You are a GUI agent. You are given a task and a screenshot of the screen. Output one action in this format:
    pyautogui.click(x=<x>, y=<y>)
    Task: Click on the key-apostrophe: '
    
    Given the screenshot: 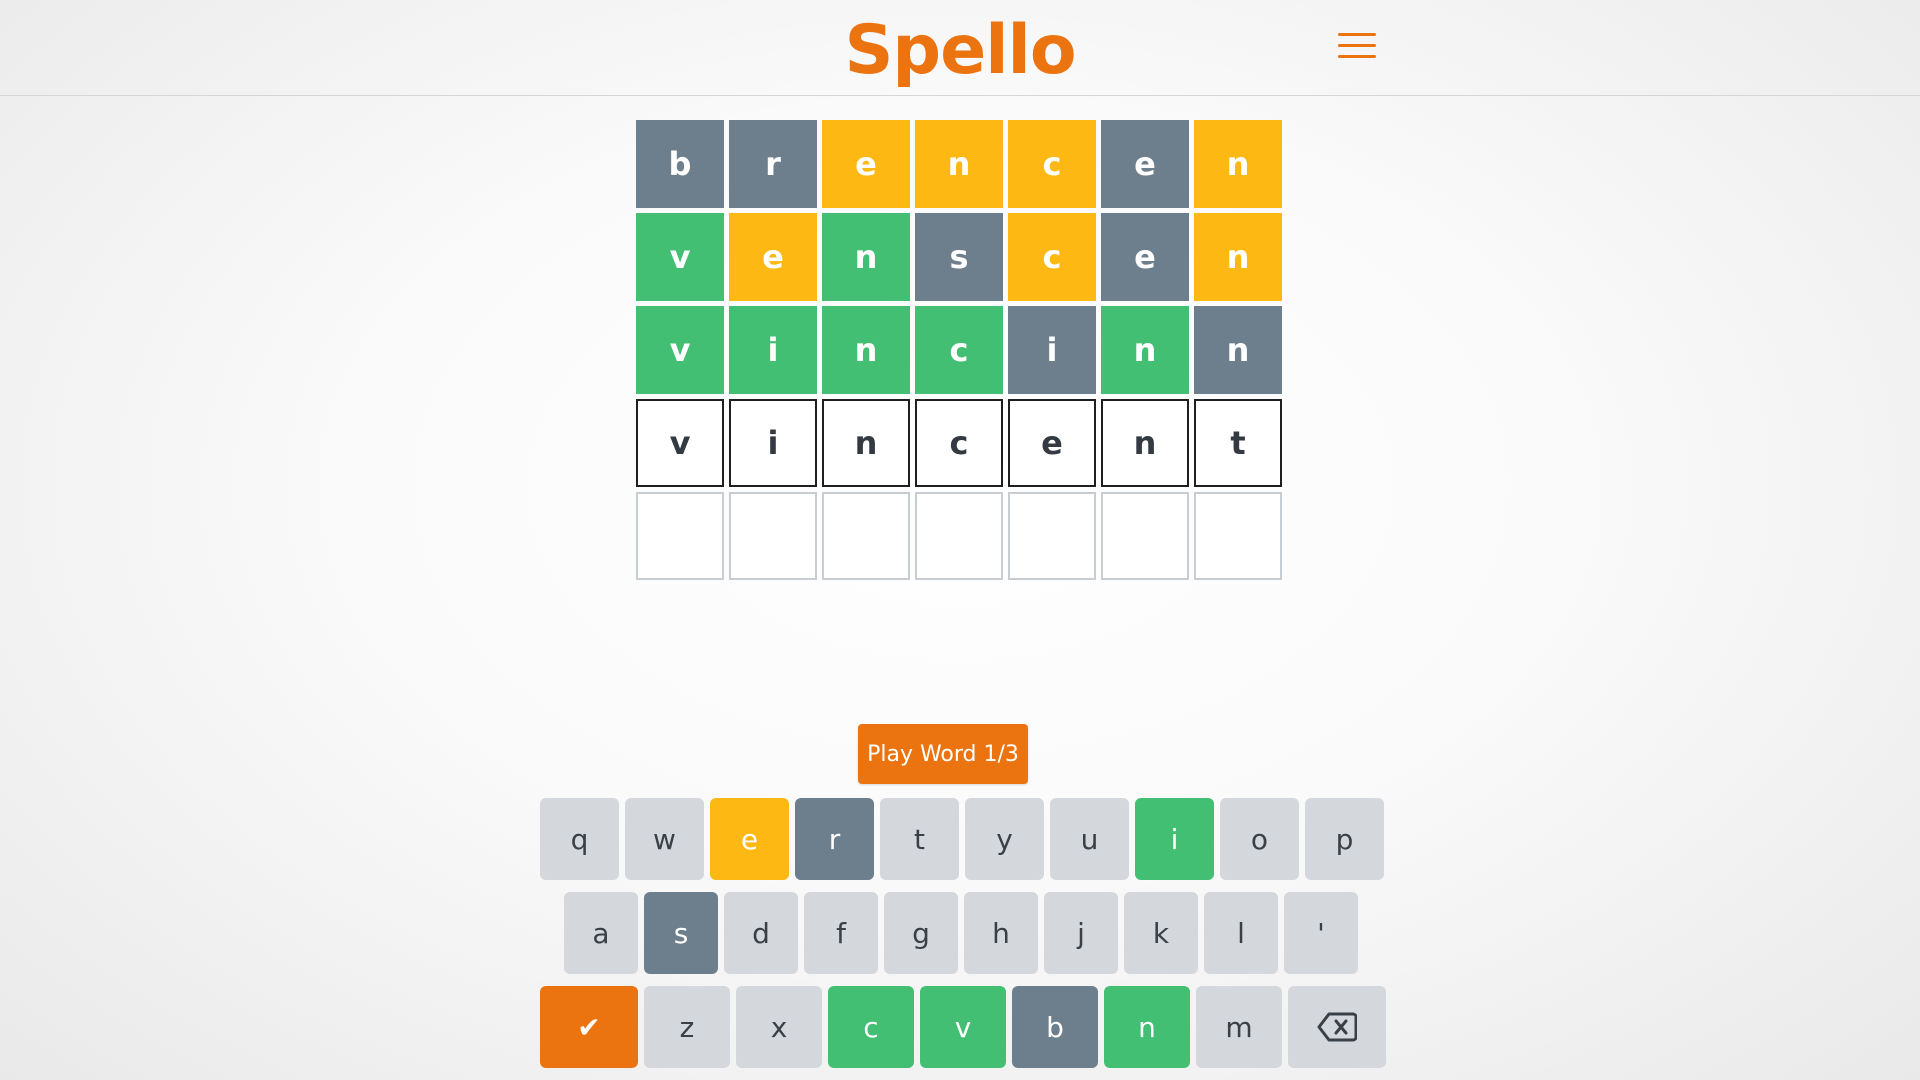 What is the action you would take?
    pyautogui.click(x=1321, y=933)
    